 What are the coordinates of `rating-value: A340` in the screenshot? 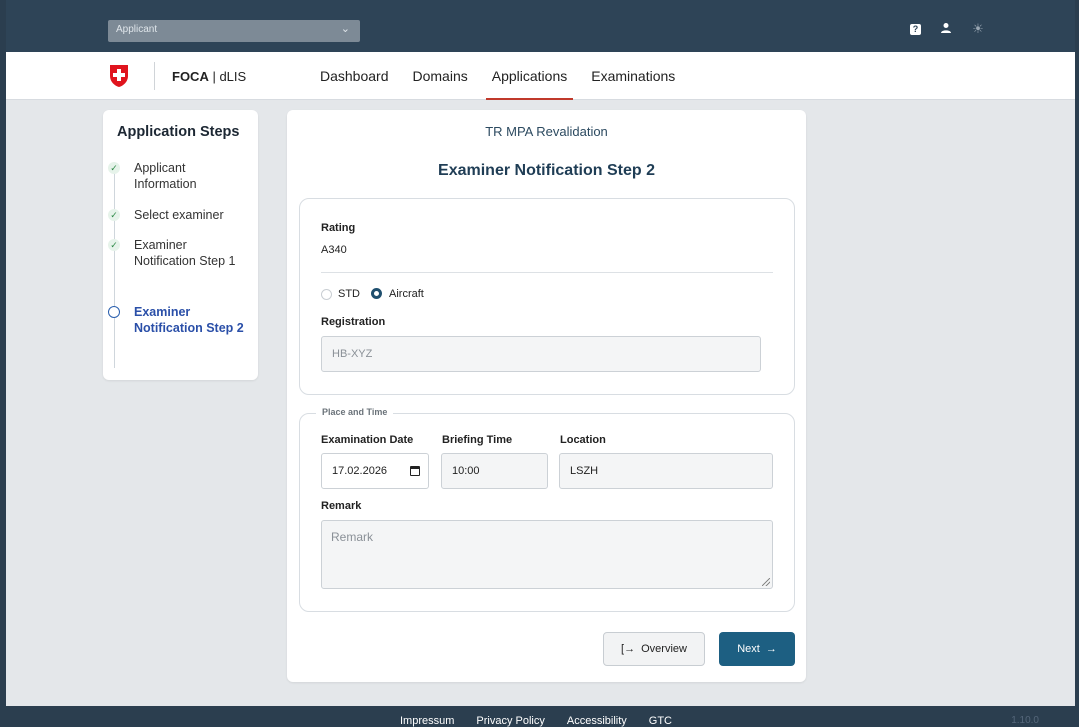 It's located at (334, 250).